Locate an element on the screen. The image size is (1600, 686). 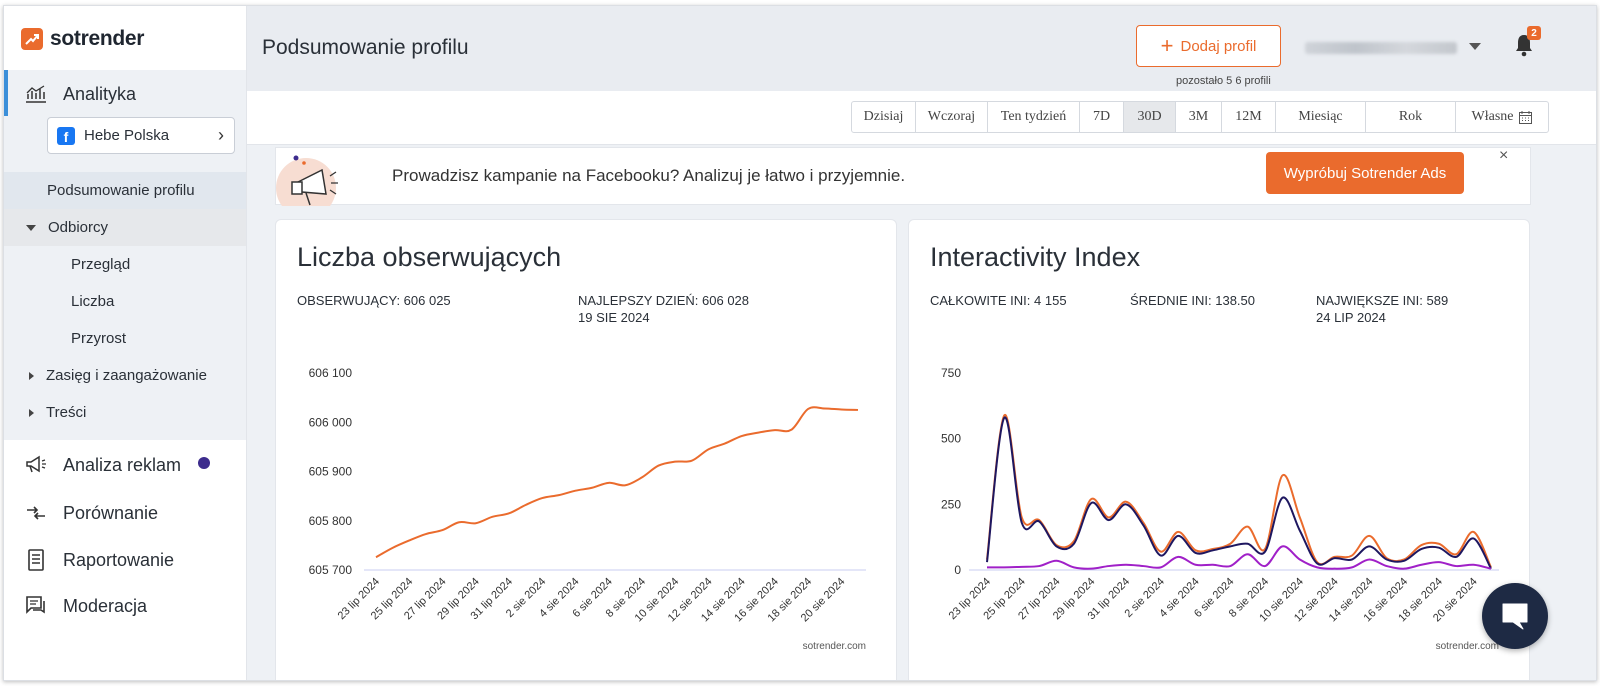
y-tick-label: 605 700 is located at coordinates (331, 570).